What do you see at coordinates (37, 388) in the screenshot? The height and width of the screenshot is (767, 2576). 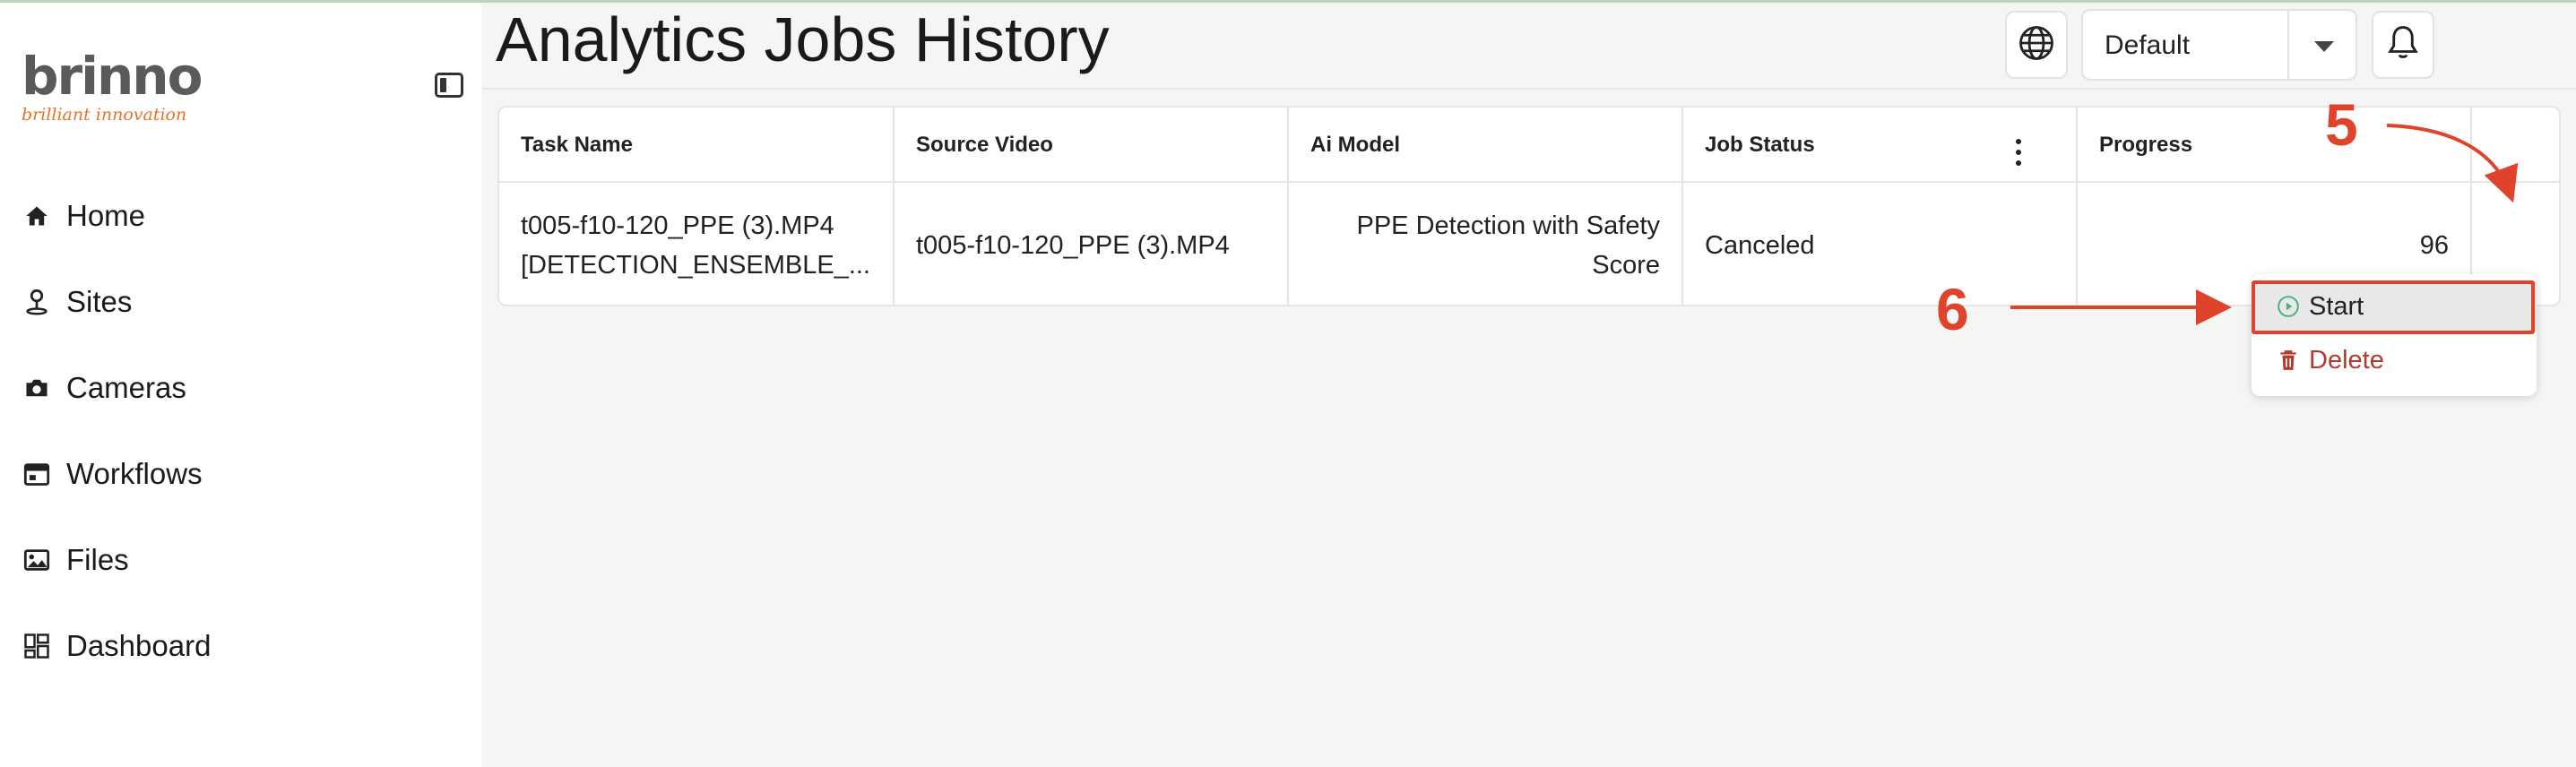 I see `camera-icon` at bounding box center [37, 388].